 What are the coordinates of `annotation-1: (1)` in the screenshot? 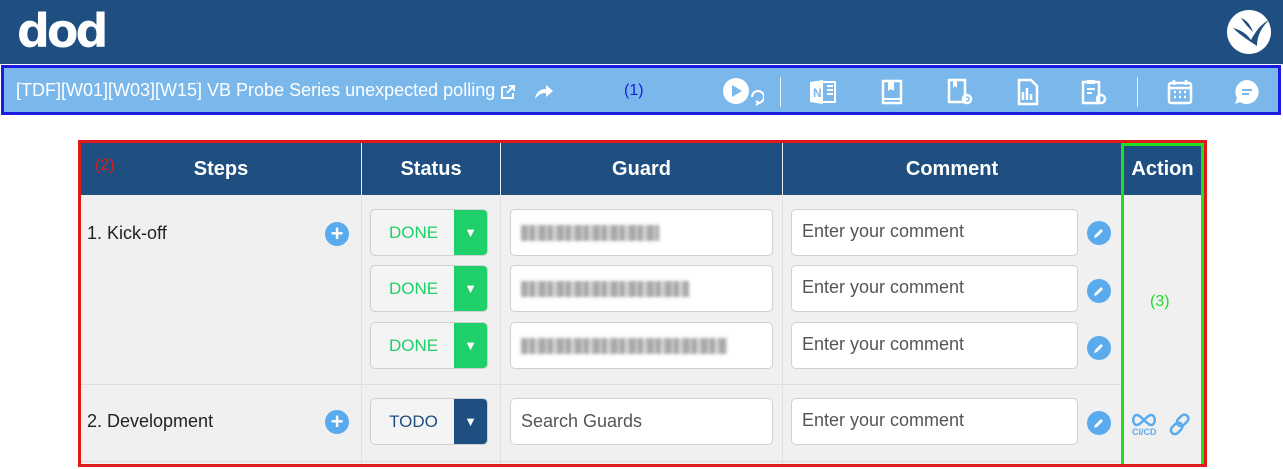 It's located at (634, 90).